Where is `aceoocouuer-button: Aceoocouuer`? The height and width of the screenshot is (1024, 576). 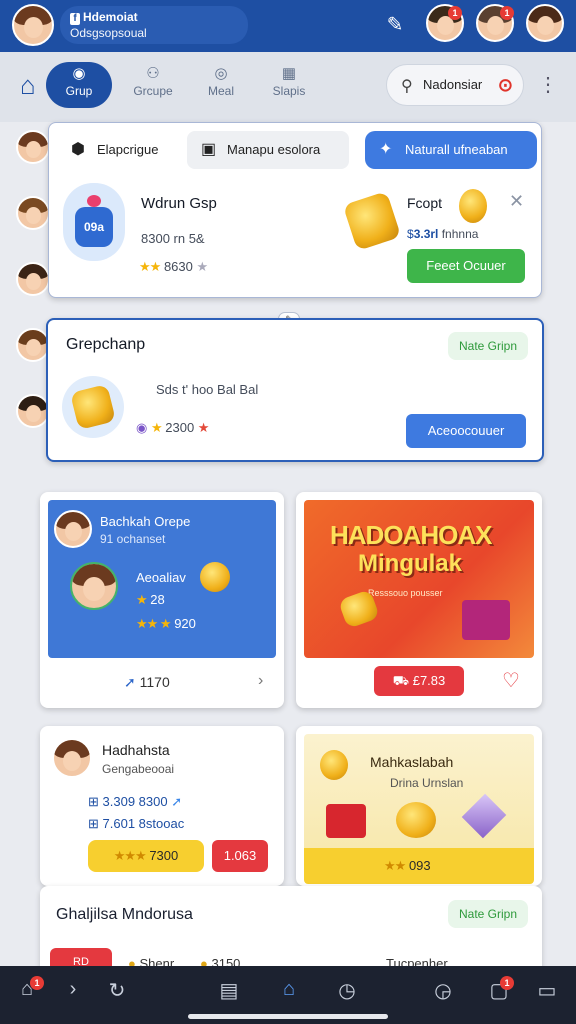
aceoocouuer-button: Aceoocouuer is located at coordinates (466, 431).